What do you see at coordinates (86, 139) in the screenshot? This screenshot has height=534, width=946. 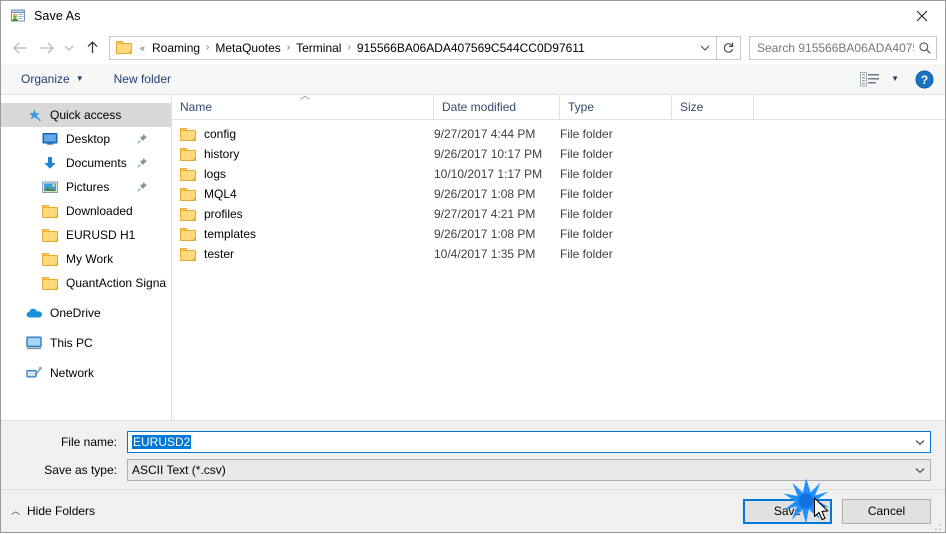 I see `sidebar-item-desktop: Desktop` at bounding box center [86, 139].